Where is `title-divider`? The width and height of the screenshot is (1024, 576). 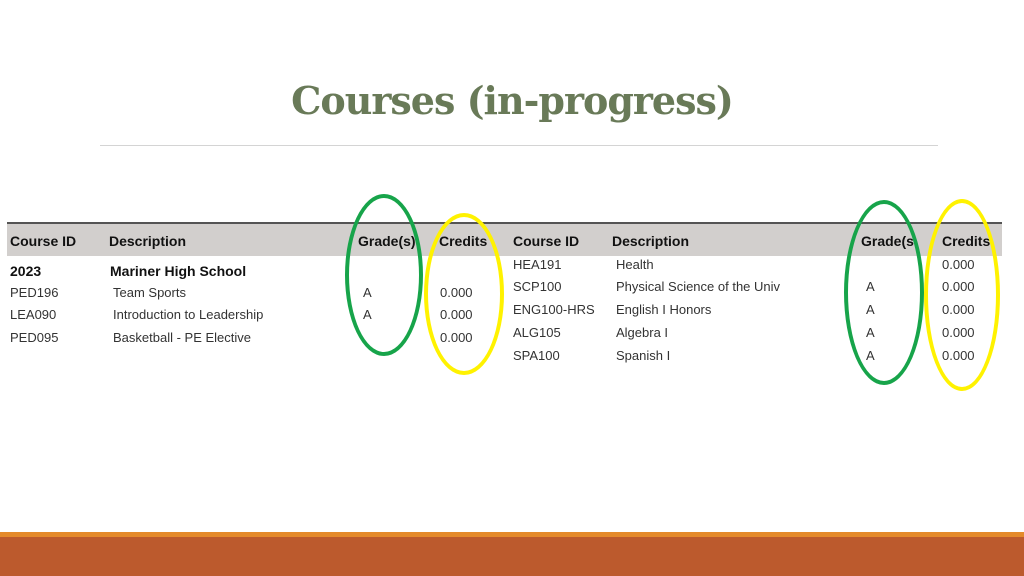
title-divider is located at coordinates (519, 145).